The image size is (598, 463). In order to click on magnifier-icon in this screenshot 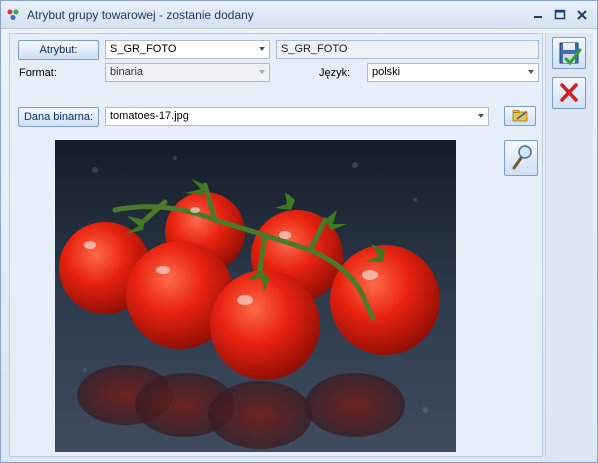, I will do `click(522, 157)`.